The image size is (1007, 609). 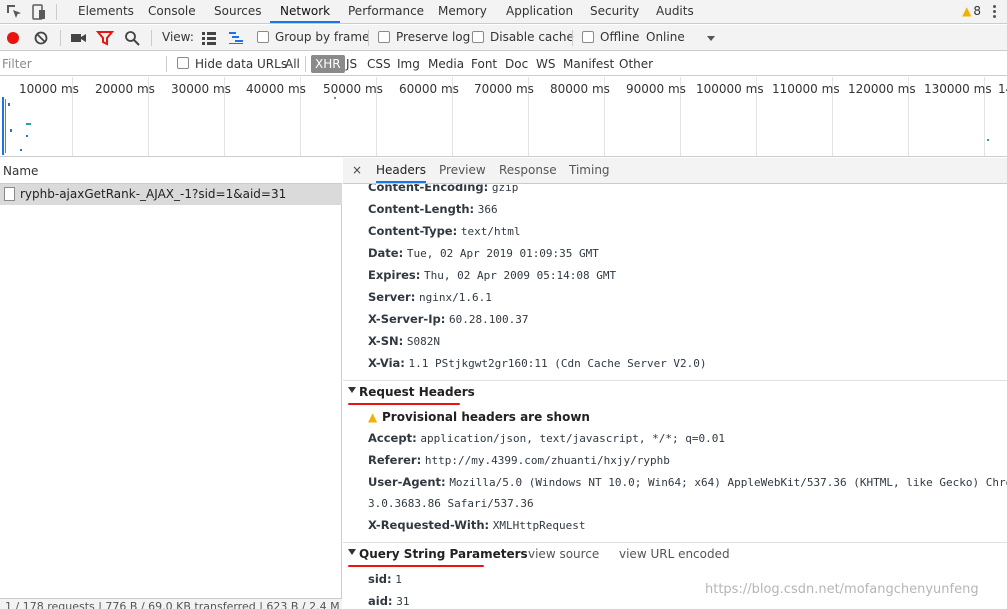 I want to click on header-row: X-Server-Ip: 60.28.100.37, so click(x=448, y=319).